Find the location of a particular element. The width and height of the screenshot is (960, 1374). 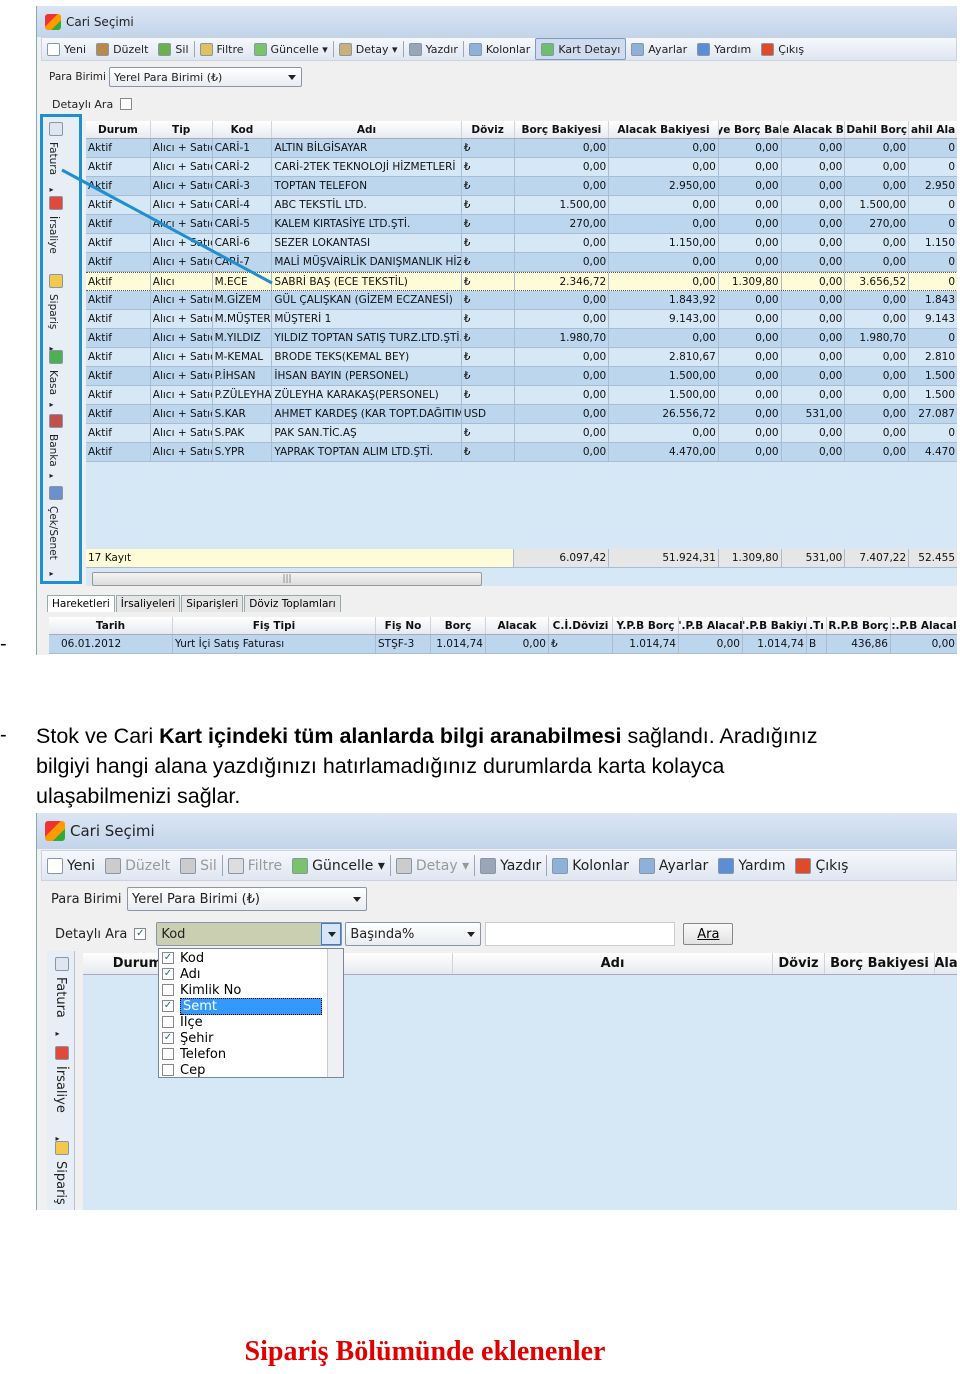

columns-icon is located at coordinates (560, 865).